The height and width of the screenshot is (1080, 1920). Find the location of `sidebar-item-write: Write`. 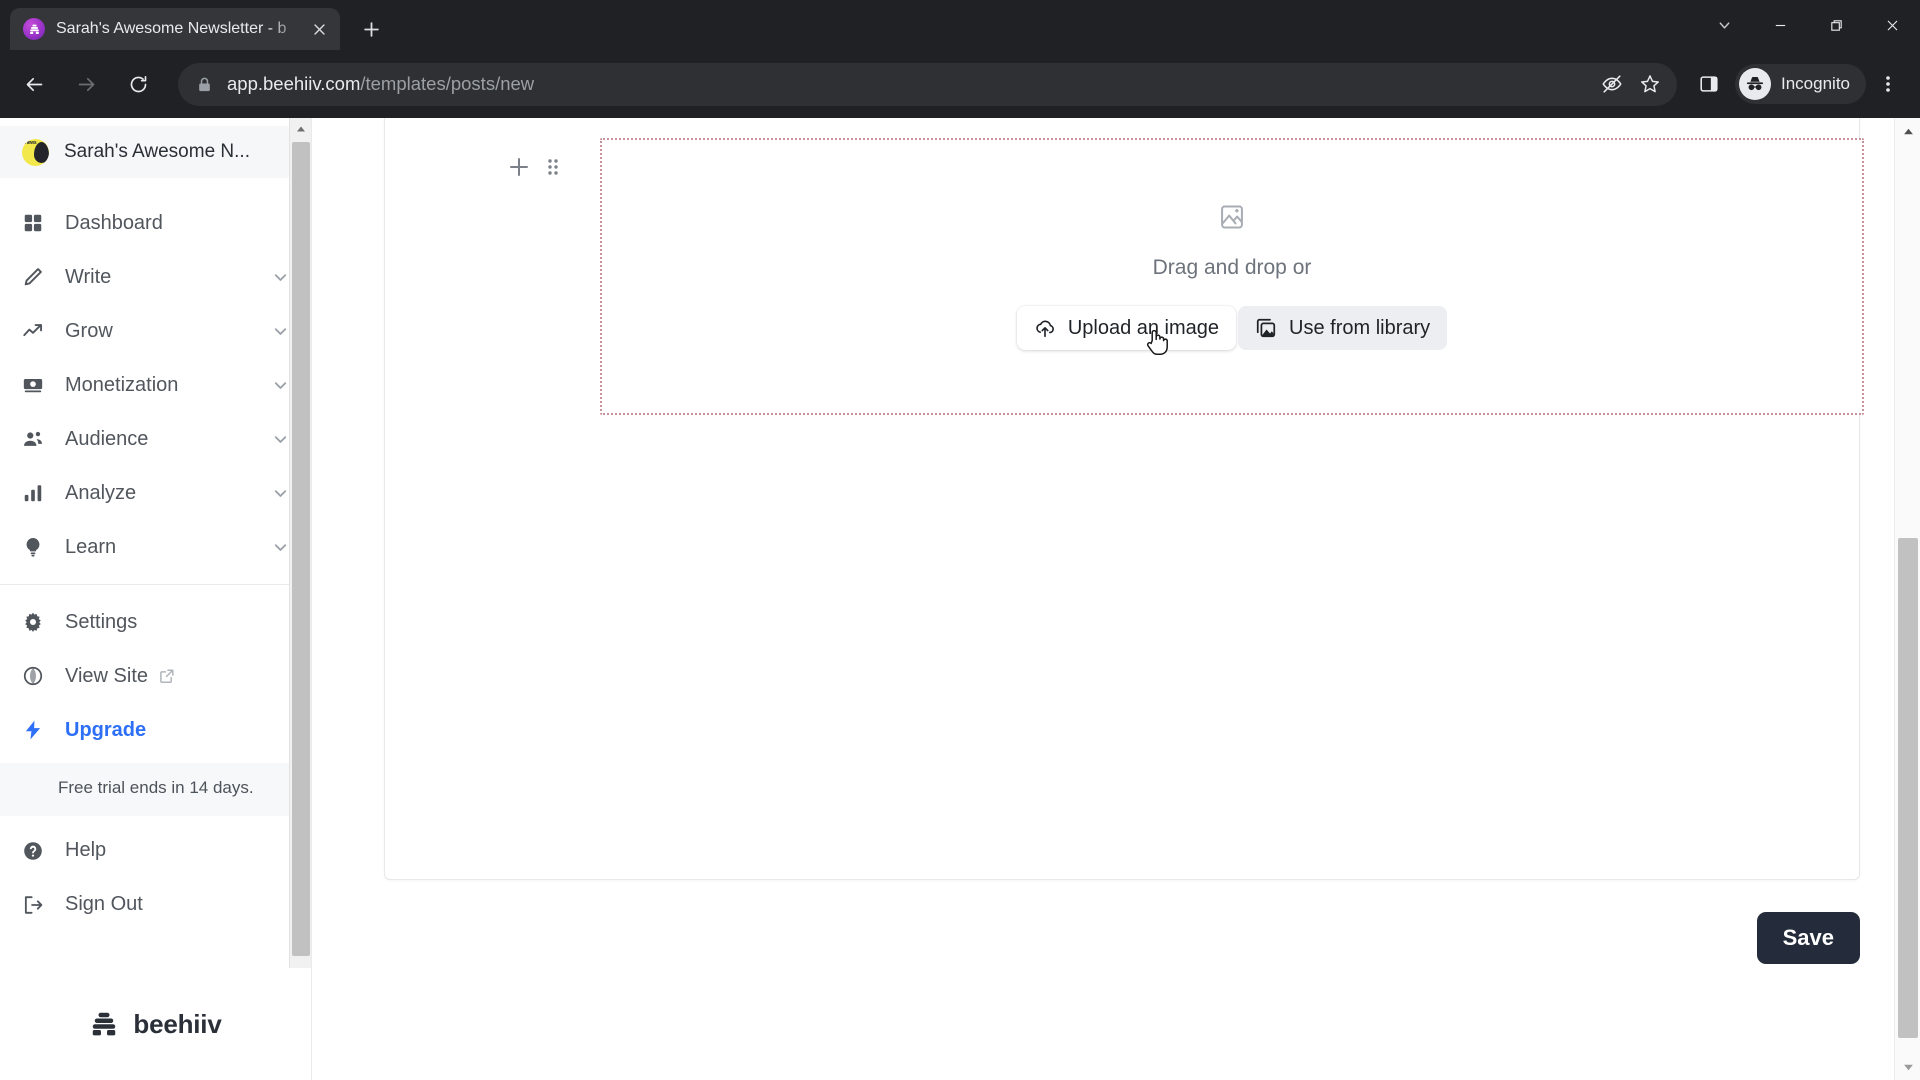

sidebar-item-write: Write is located at coordinates (155, 277).